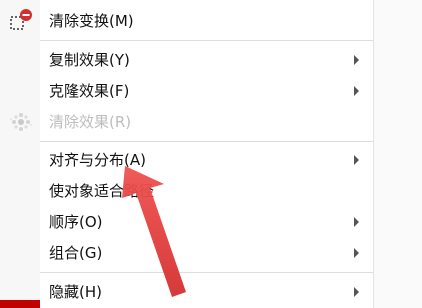 The image size is (422, 308). Describe the element at coordinates (154, 231) in the screenshot. I see `annotation-arrow-icon` at that location.